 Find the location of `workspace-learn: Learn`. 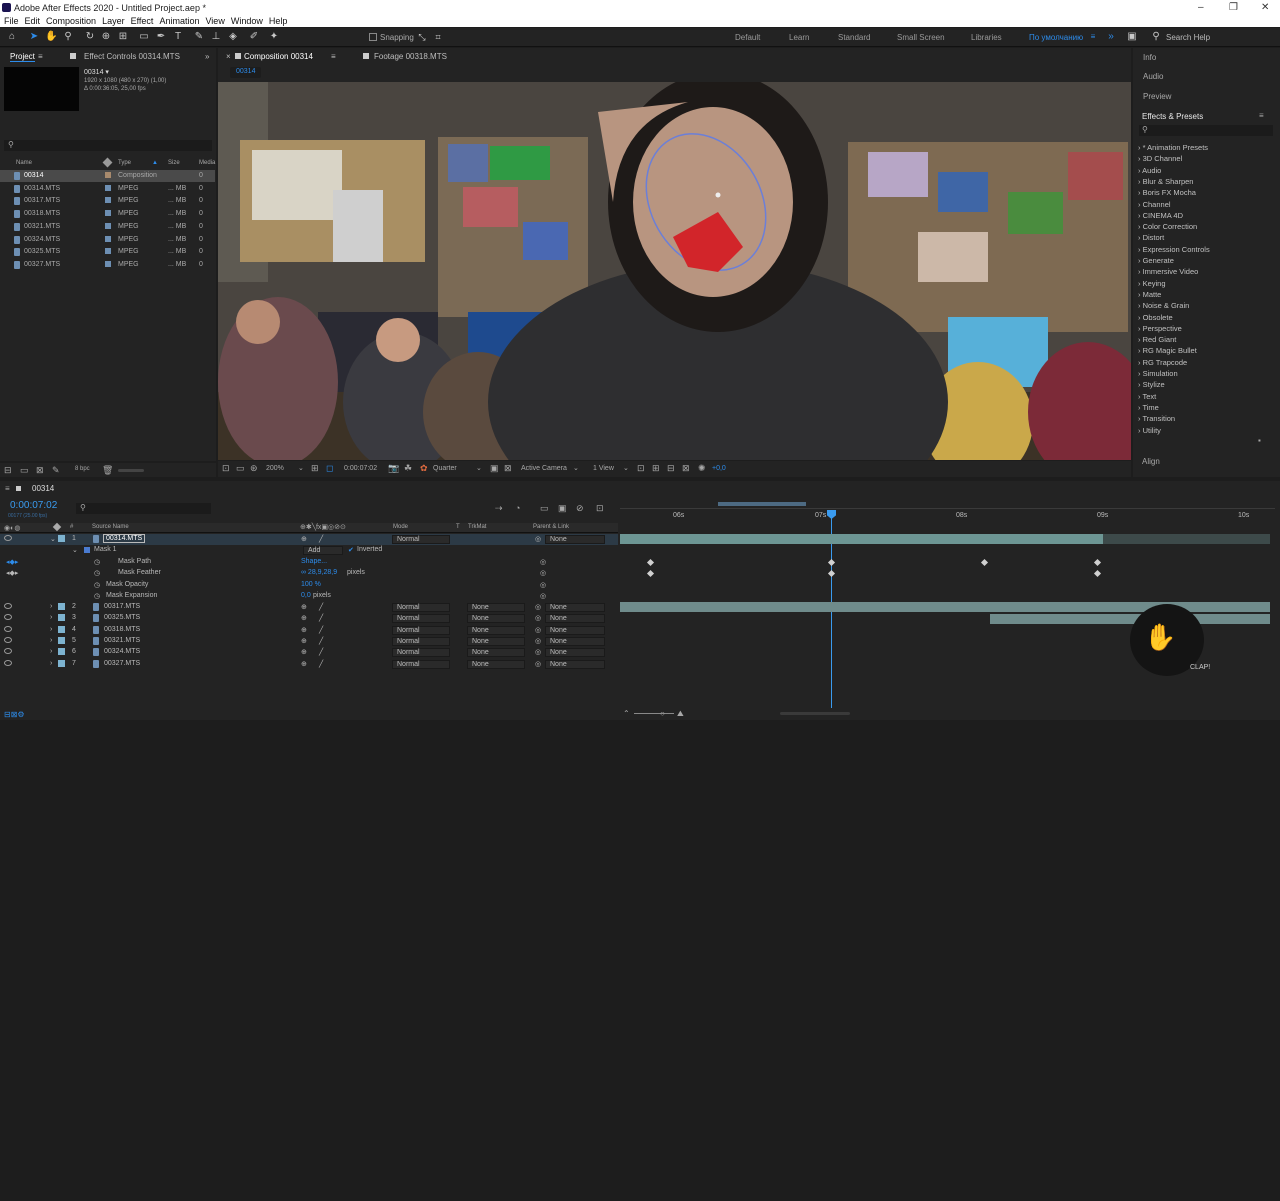

workspace-learn: Learn is located at coordinates (799, 37).